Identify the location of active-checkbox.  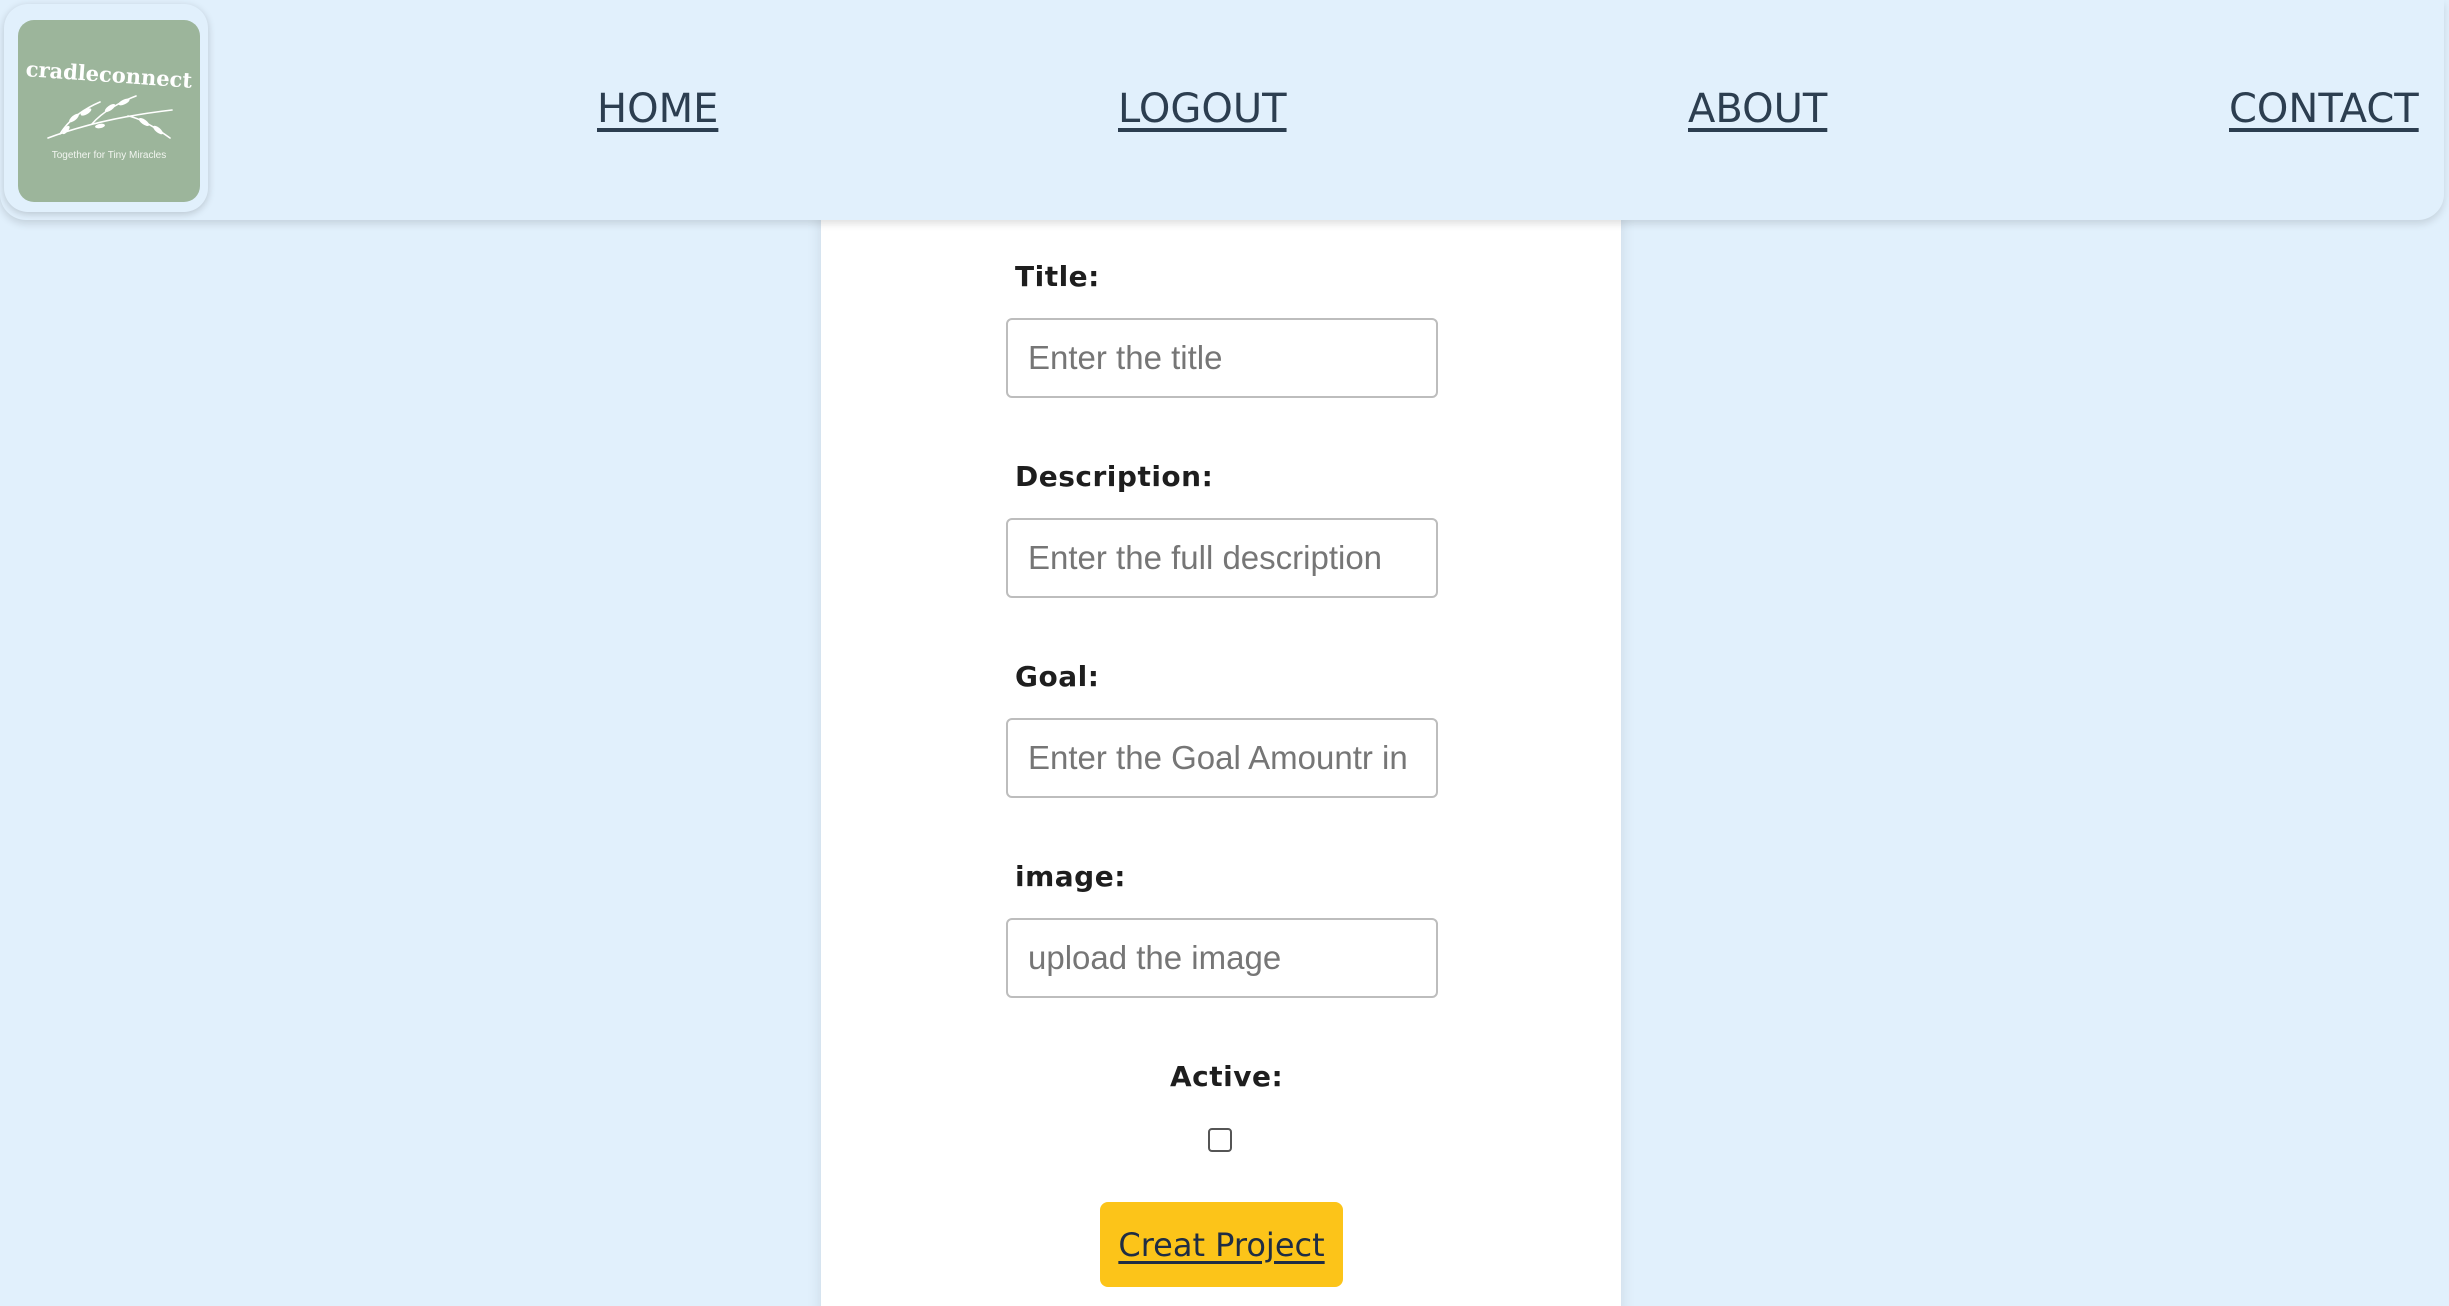
(1220, 1140).